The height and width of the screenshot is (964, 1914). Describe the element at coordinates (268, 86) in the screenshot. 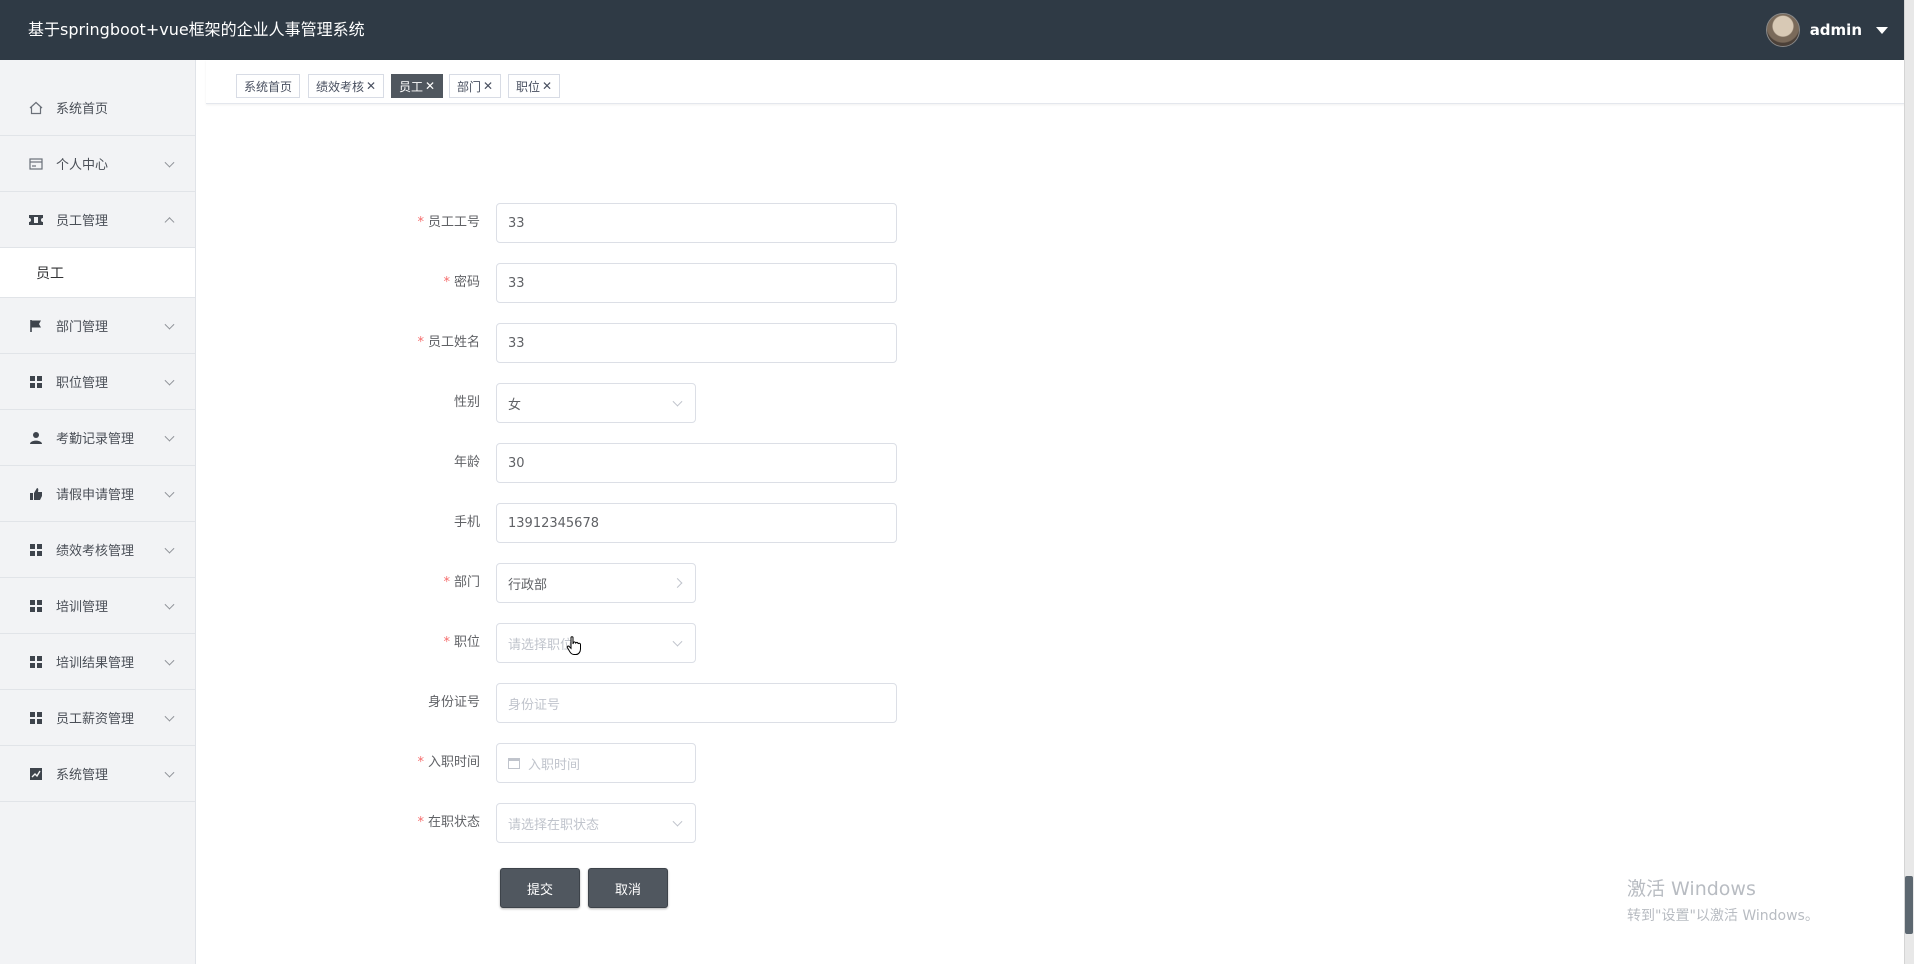

I see `tag-home: 系统首页` at that location.